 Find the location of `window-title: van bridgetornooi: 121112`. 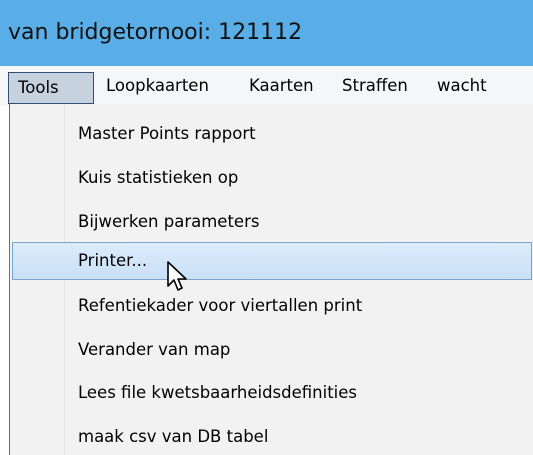

window-title: van bridgetornooi: 121112 is located at coordinates (155, 32).